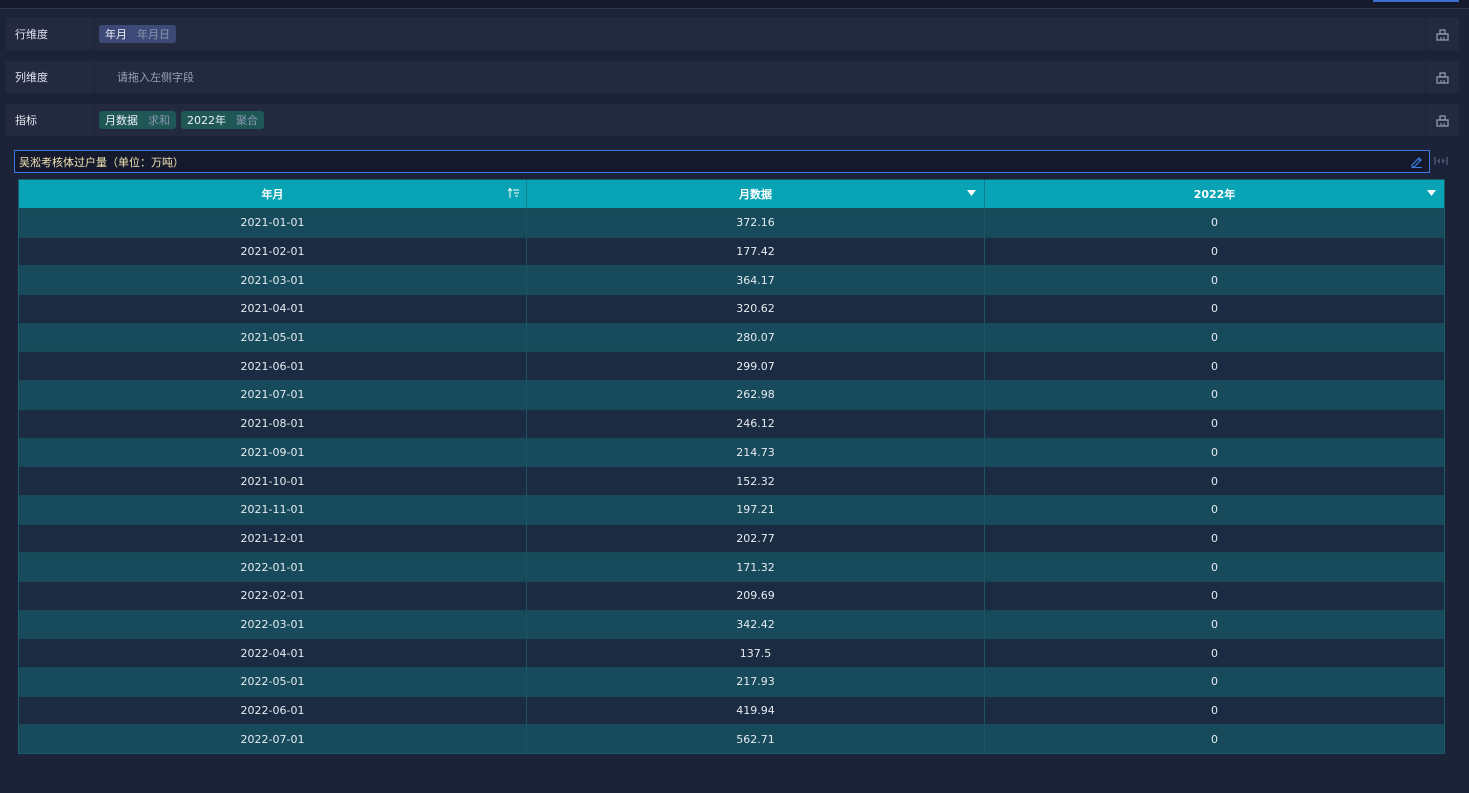 The width and height of the screenshot is (1469, 793). What do you see at coordinates (1416, 1) in the screenshot?
I see `active-tab-indicator` at bounding box center [1416, 1].